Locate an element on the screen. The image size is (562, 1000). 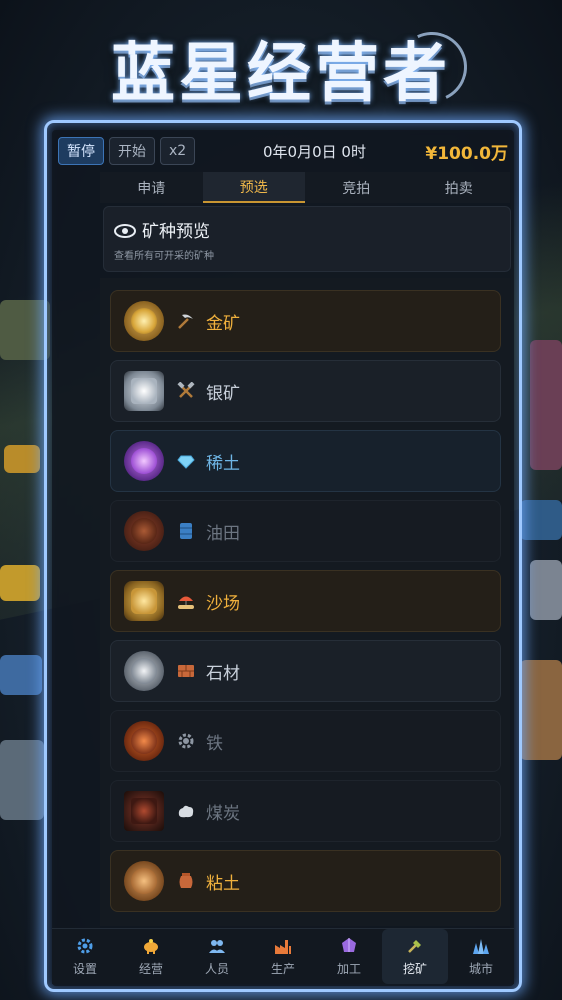
mineral-name: 沙场 is located at coordinates (223, 603).